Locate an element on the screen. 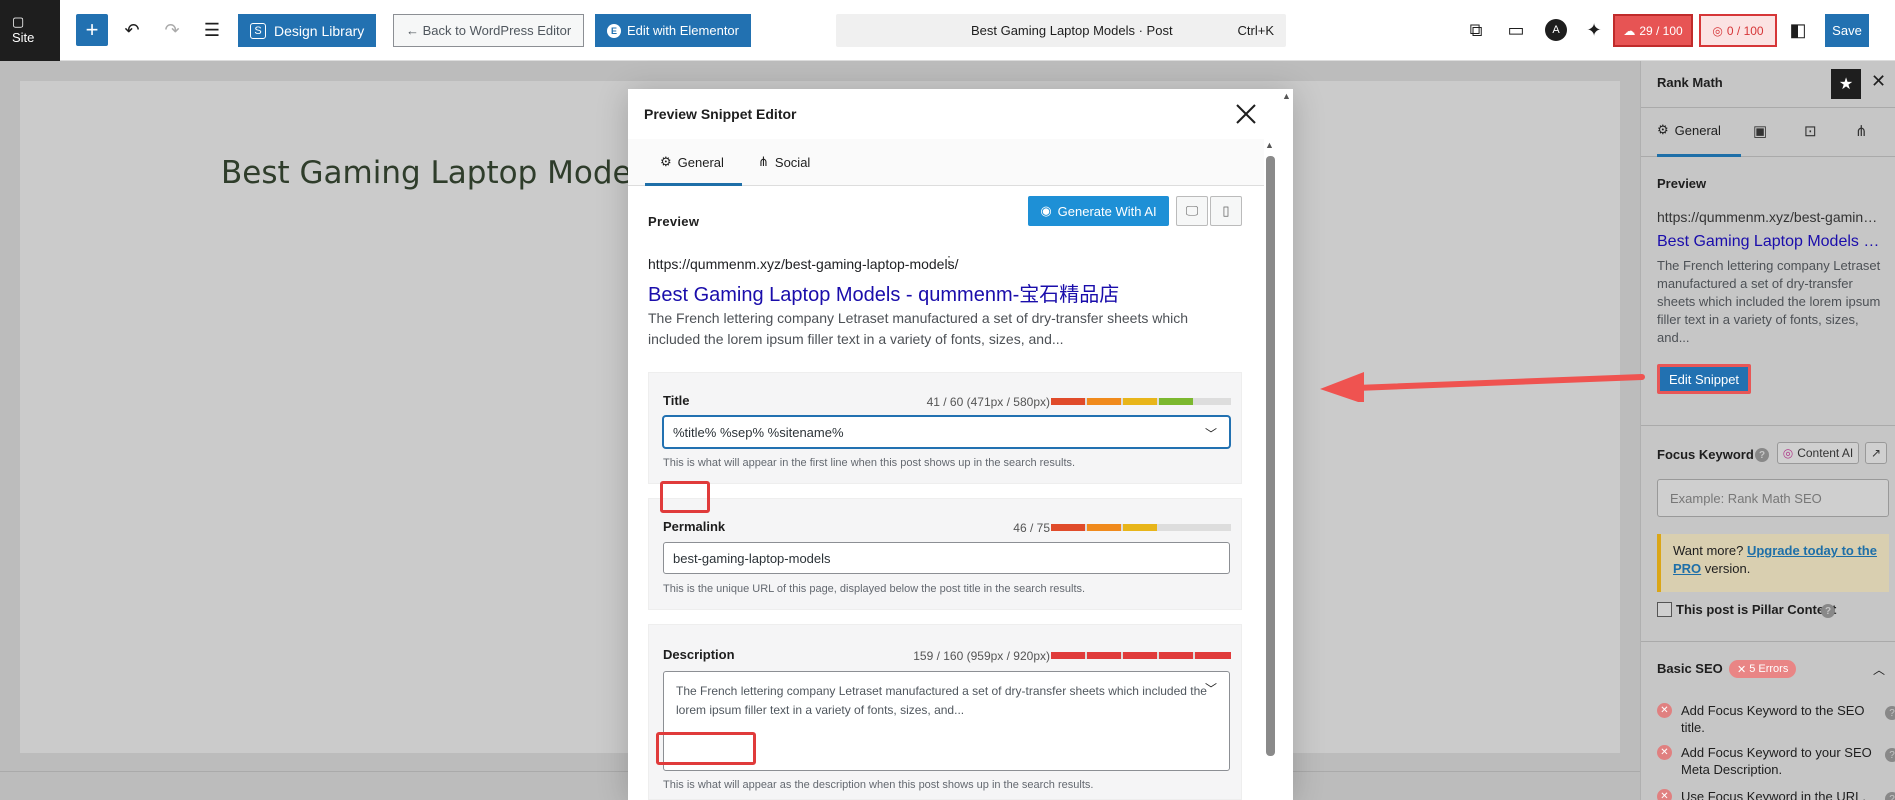 The image size is (1895, 800). site-label: Site is located at coordinates (23, 37).